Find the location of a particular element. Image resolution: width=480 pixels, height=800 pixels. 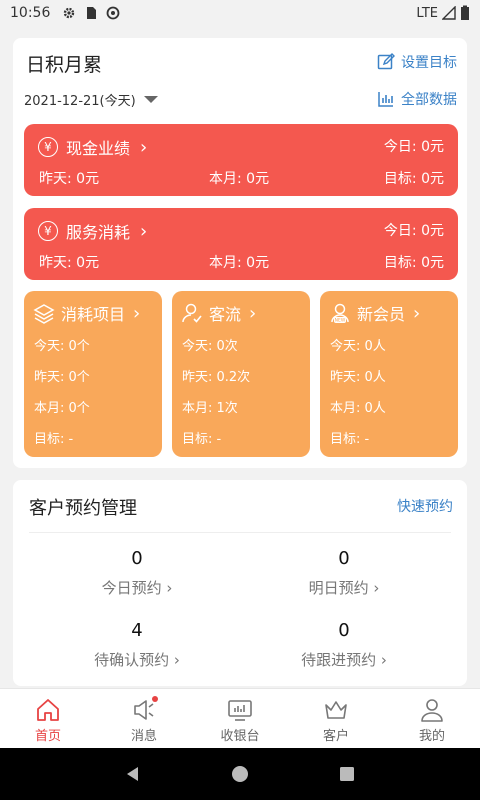

settings-icon is located at coordinates (69, 13).